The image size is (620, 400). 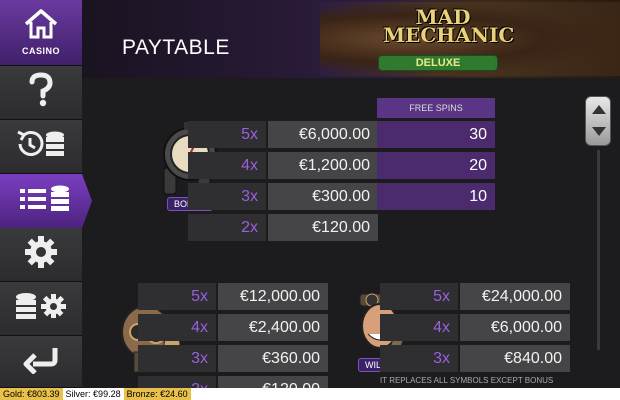 I want to click on help-button, so click(x=41, y=93).